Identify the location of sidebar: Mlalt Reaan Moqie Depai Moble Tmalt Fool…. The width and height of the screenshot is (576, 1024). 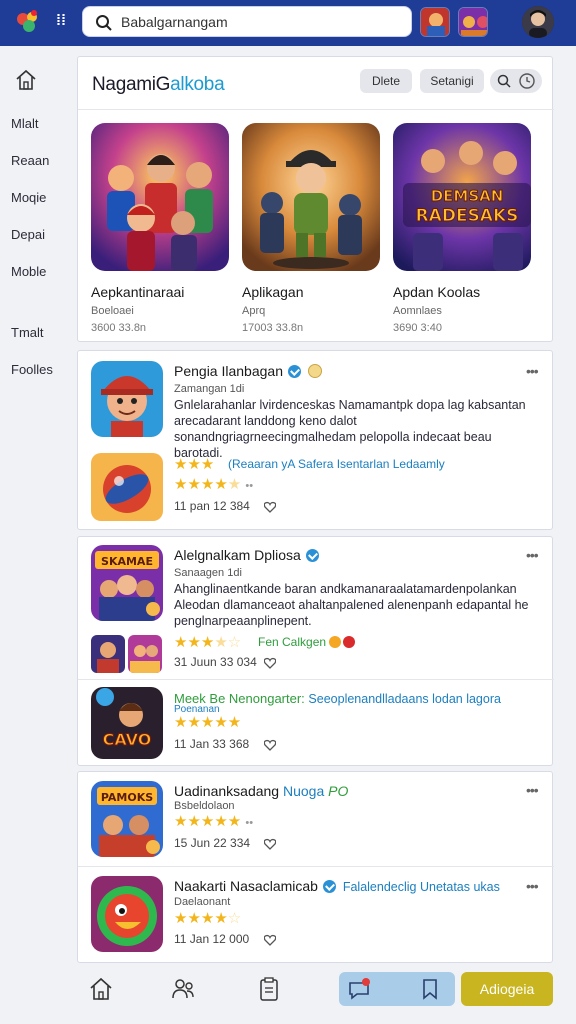
(36, 506).